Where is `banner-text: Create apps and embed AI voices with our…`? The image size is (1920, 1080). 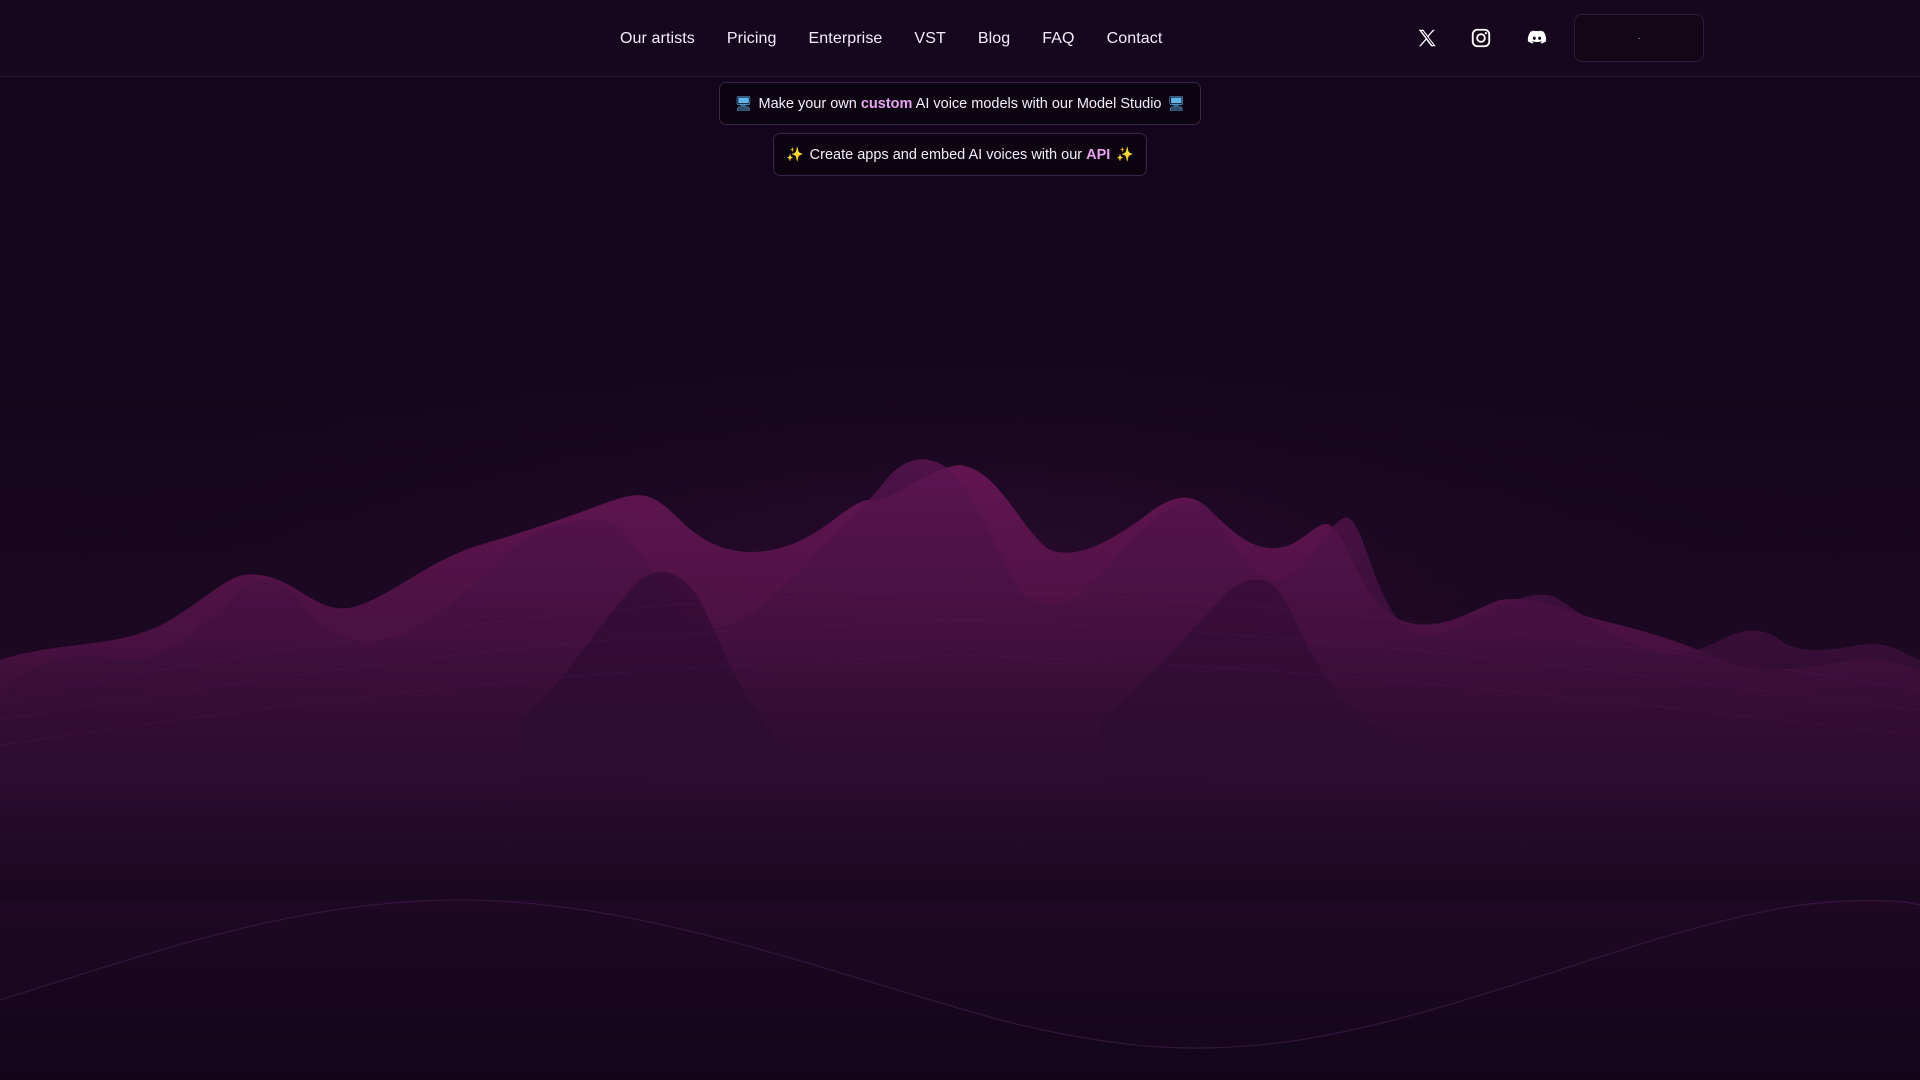 banner-text: Create apps and embed AI voices with our… is located at coordinates (960, 155).